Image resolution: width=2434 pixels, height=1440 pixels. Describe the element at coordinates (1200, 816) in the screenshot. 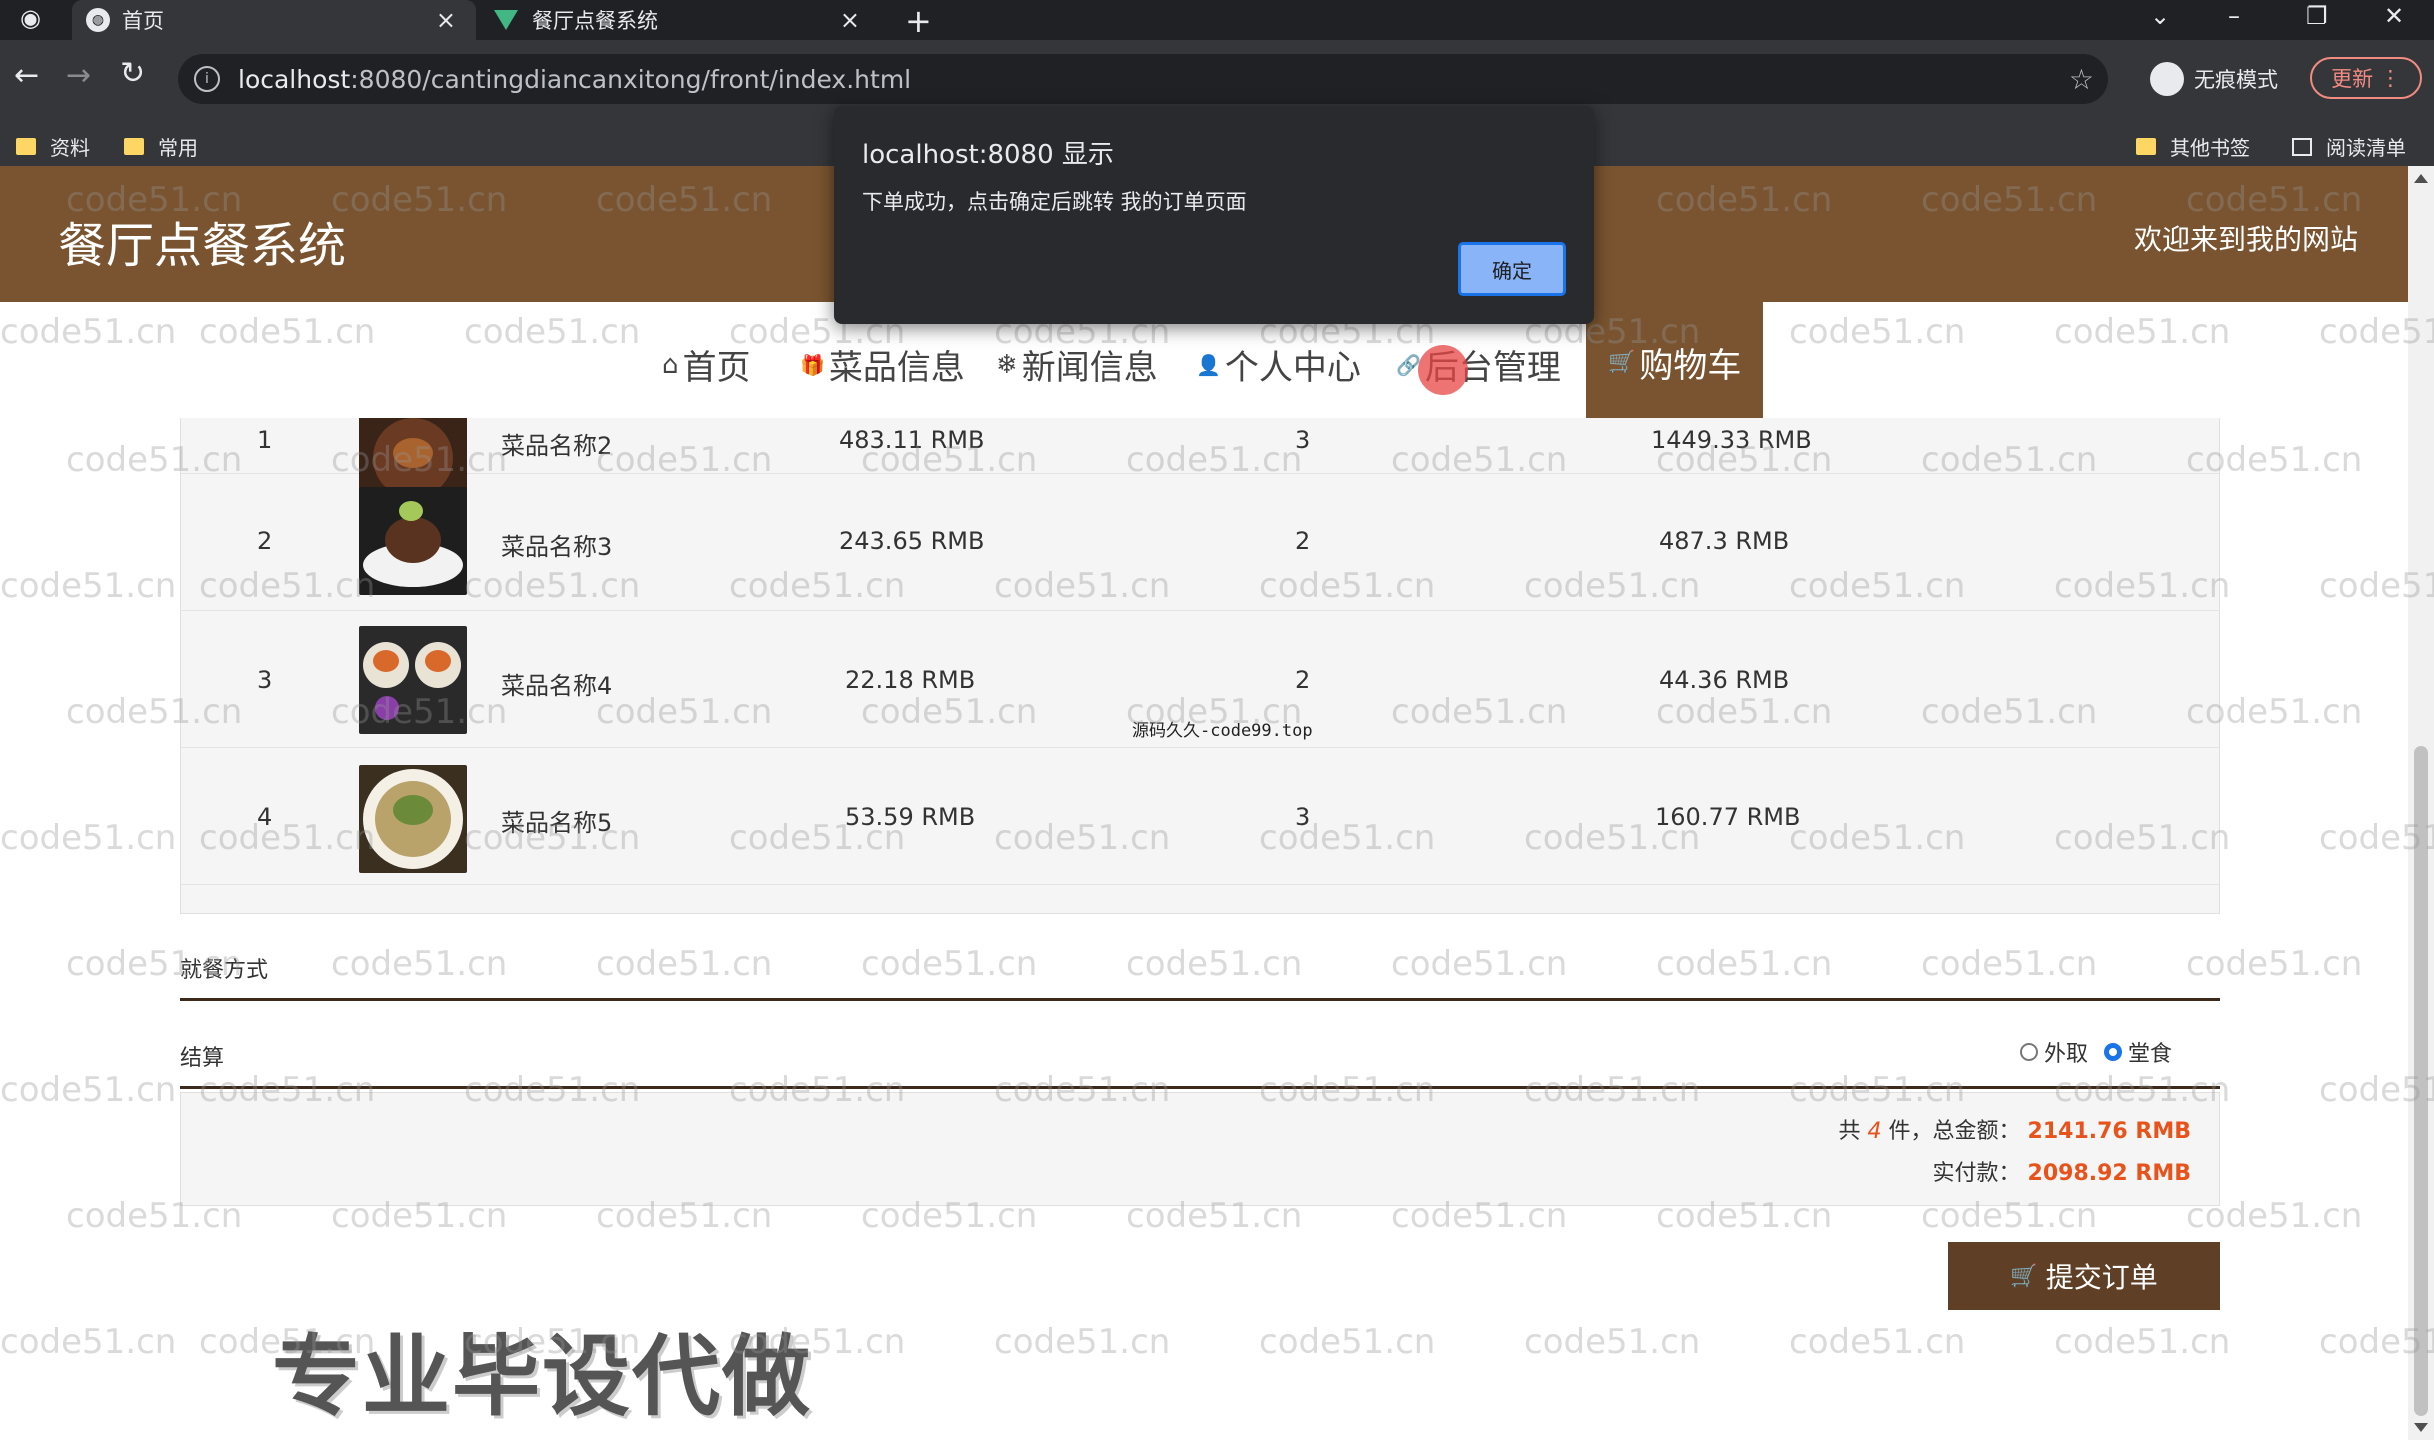

I see `table-row: 4 菜品名称5 53.59 RMB 3 160.77 RMB` at that location.